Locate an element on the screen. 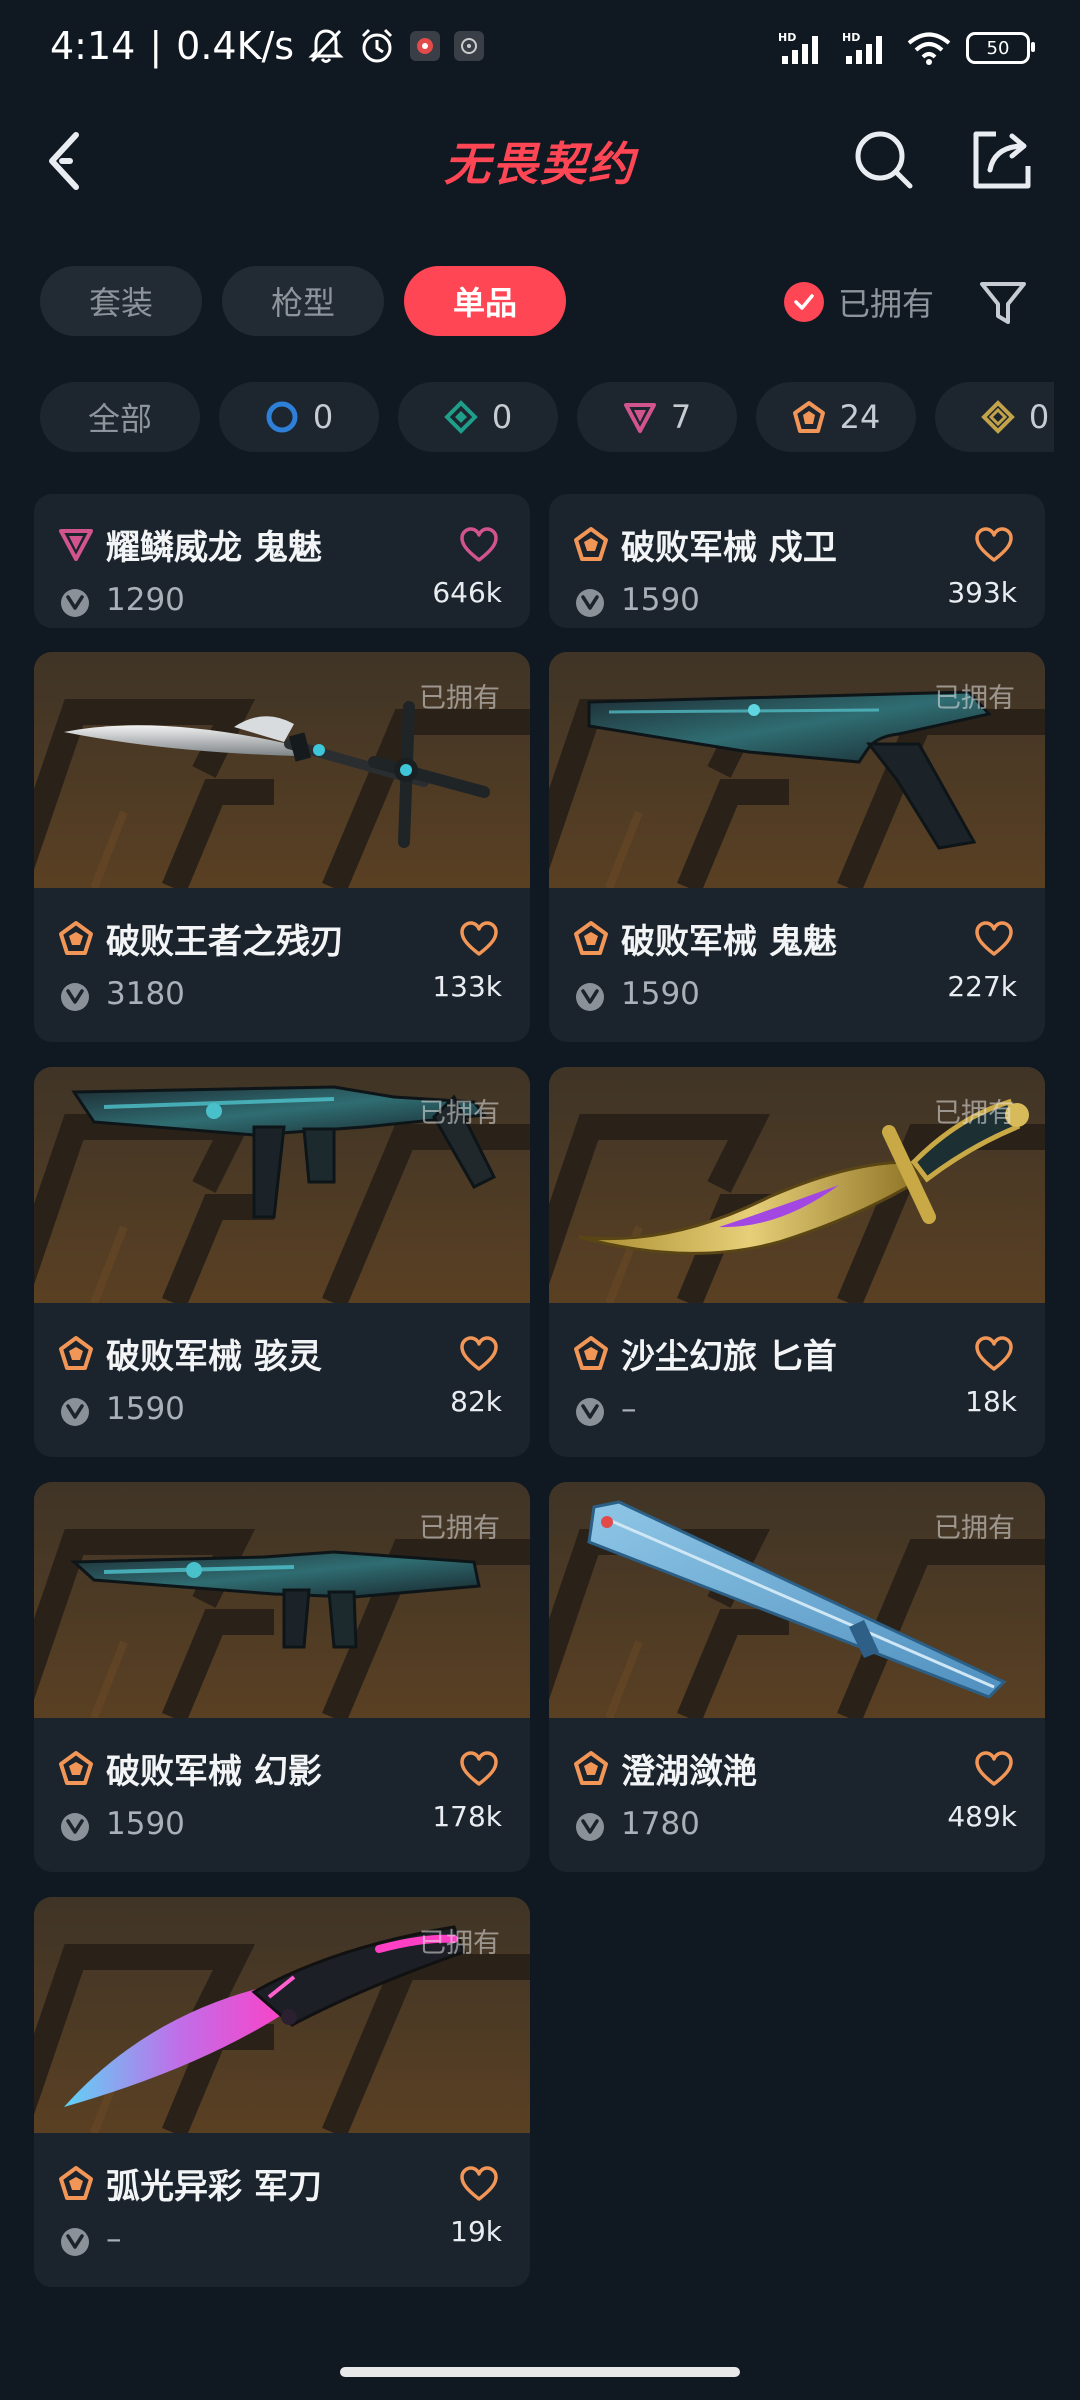 Image resolution: width=1080 pixels, height=2400 pixels. chip-select-tier: 0 is located at coordinates (299, 417).